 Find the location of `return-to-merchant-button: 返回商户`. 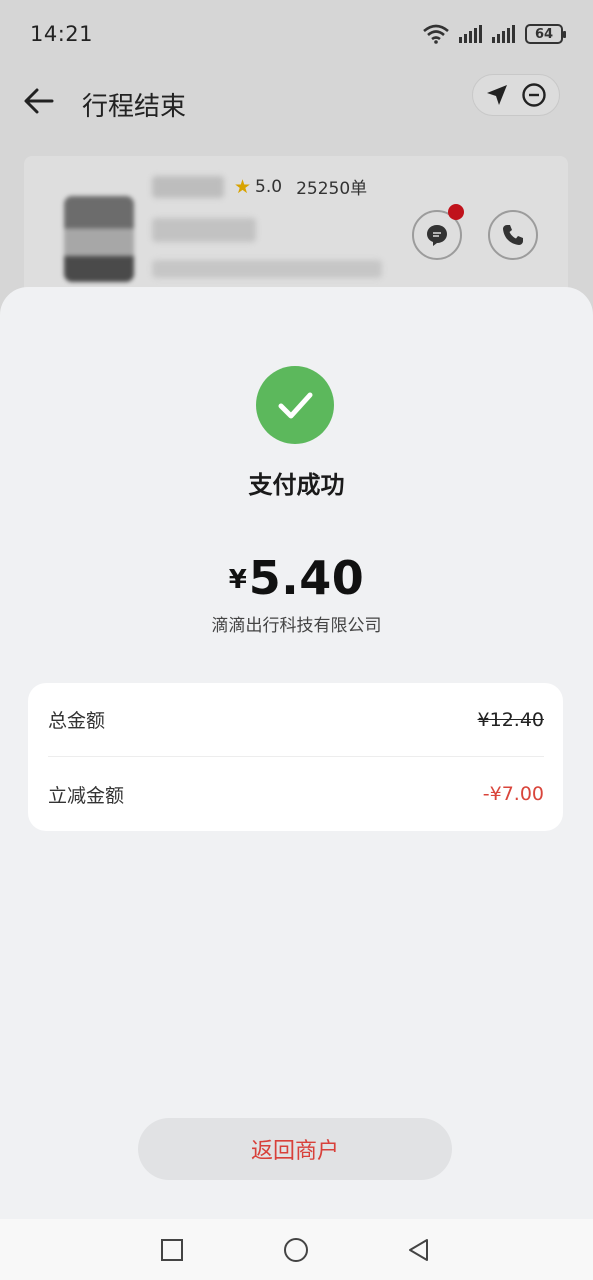

return-to-merchant-button: 返回商户 is located at coordinates (295, 1149).